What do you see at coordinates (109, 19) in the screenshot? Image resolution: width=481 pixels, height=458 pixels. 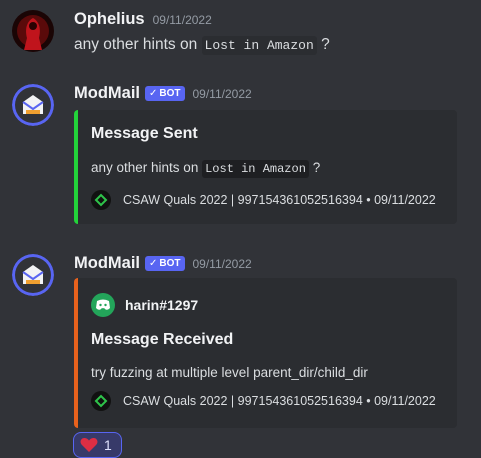 I see `username: Ophelius` at bounding box center [109, 19].